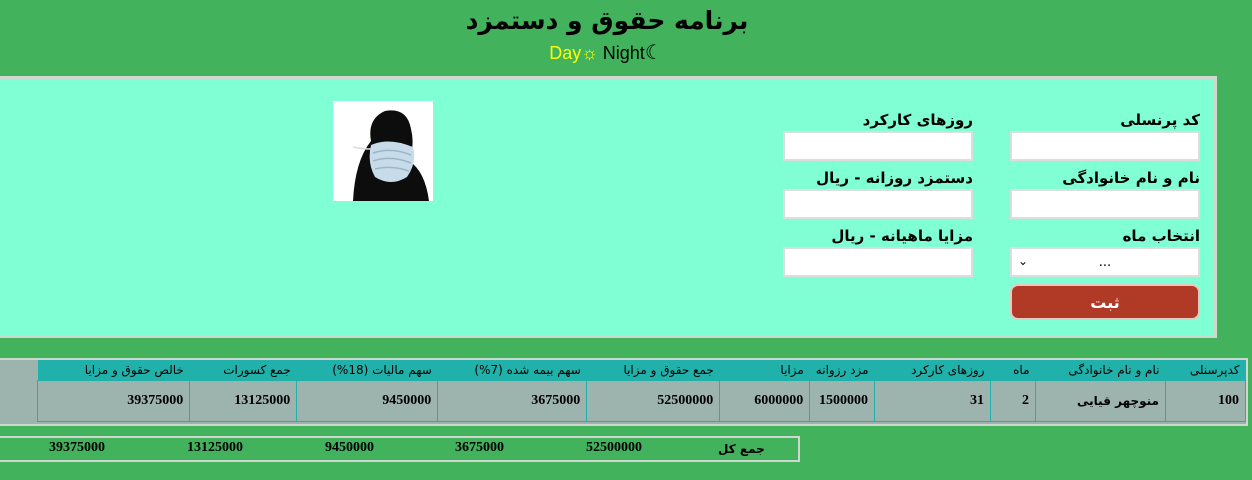  I want to click on totals-label: جمع کل, so click(741, 449).